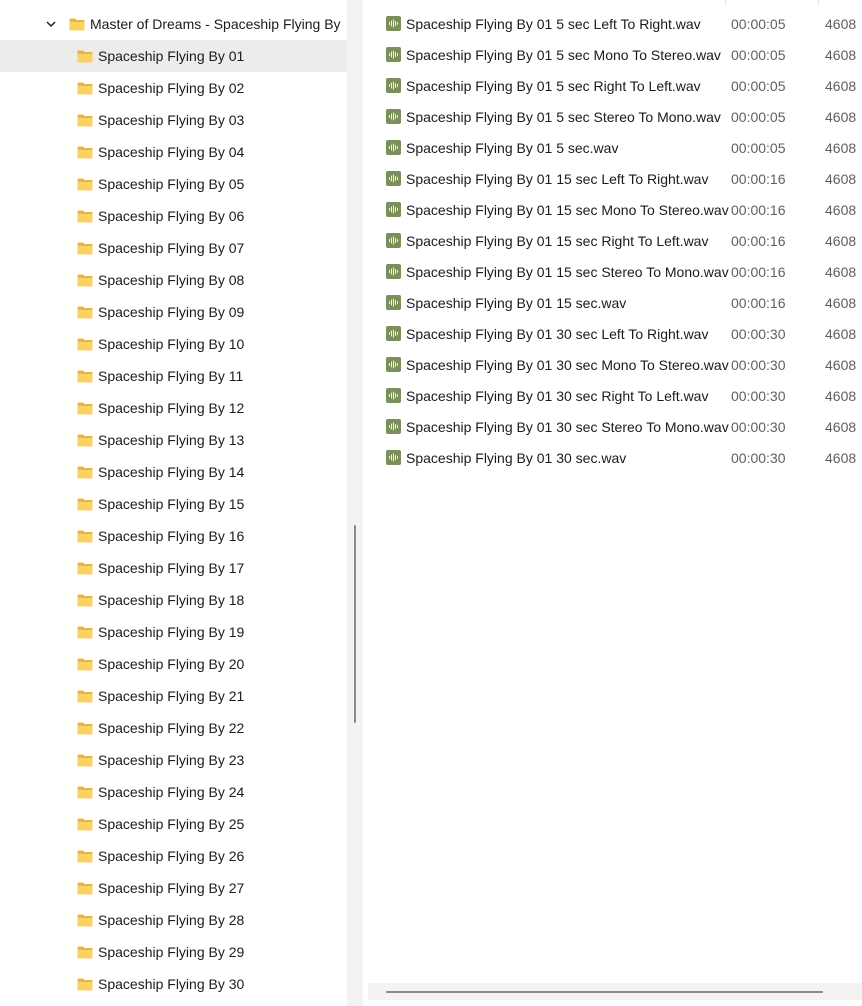 The width and height of the screenshot is (862, 1006). Describe the element at coordinates (173, 760) in the screenshot. I see `tree-item: Spaceship Flying By 23` at that location.